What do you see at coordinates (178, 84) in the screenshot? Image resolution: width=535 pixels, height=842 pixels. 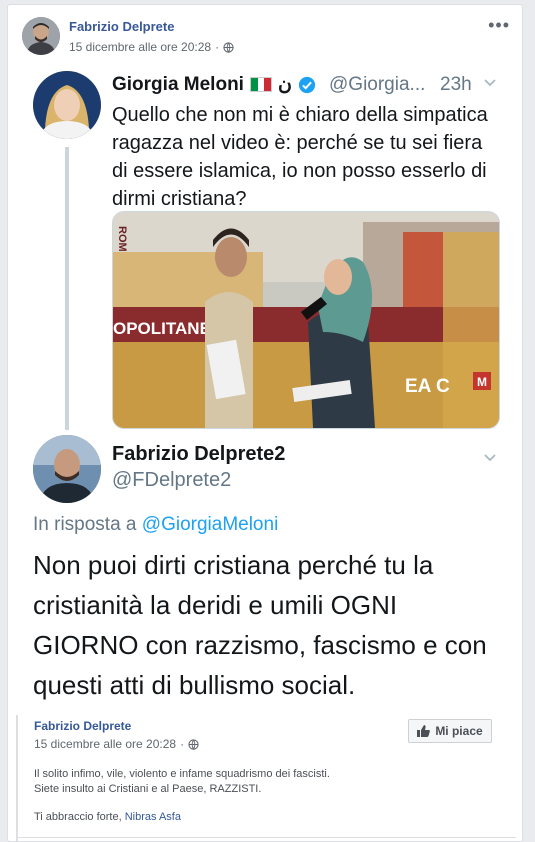 I see `tweet-author-label: Giorgia Meloni` at bounding box center [178, 84].